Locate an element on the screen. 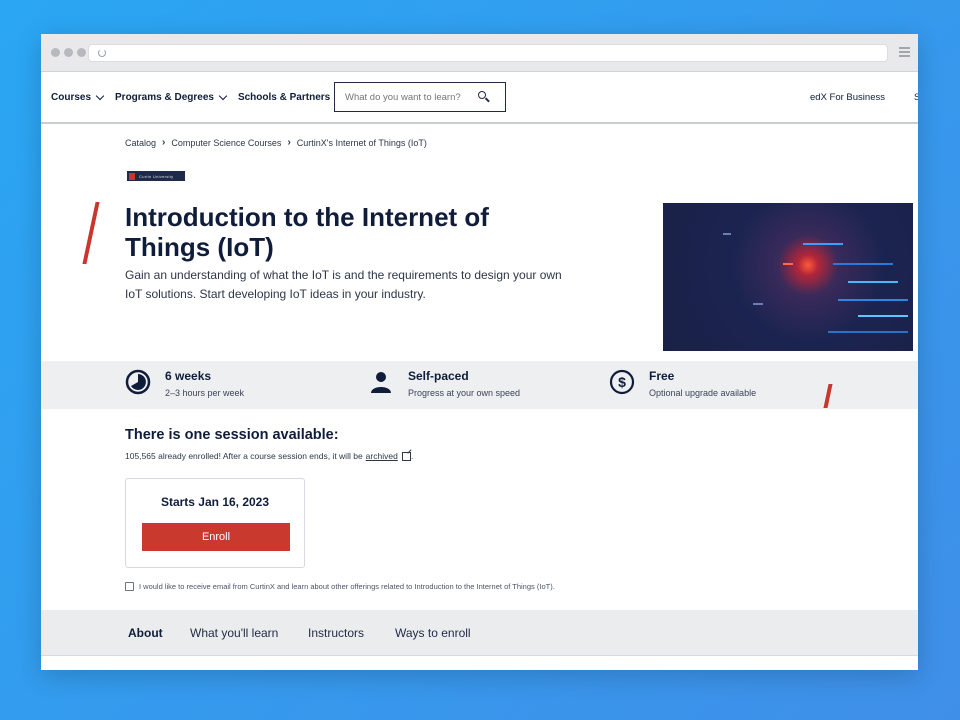 This screenshot has width=960, height=720. breadcrumb-cs-courses: Computer Science Courses is located at coordinates (226, 143).